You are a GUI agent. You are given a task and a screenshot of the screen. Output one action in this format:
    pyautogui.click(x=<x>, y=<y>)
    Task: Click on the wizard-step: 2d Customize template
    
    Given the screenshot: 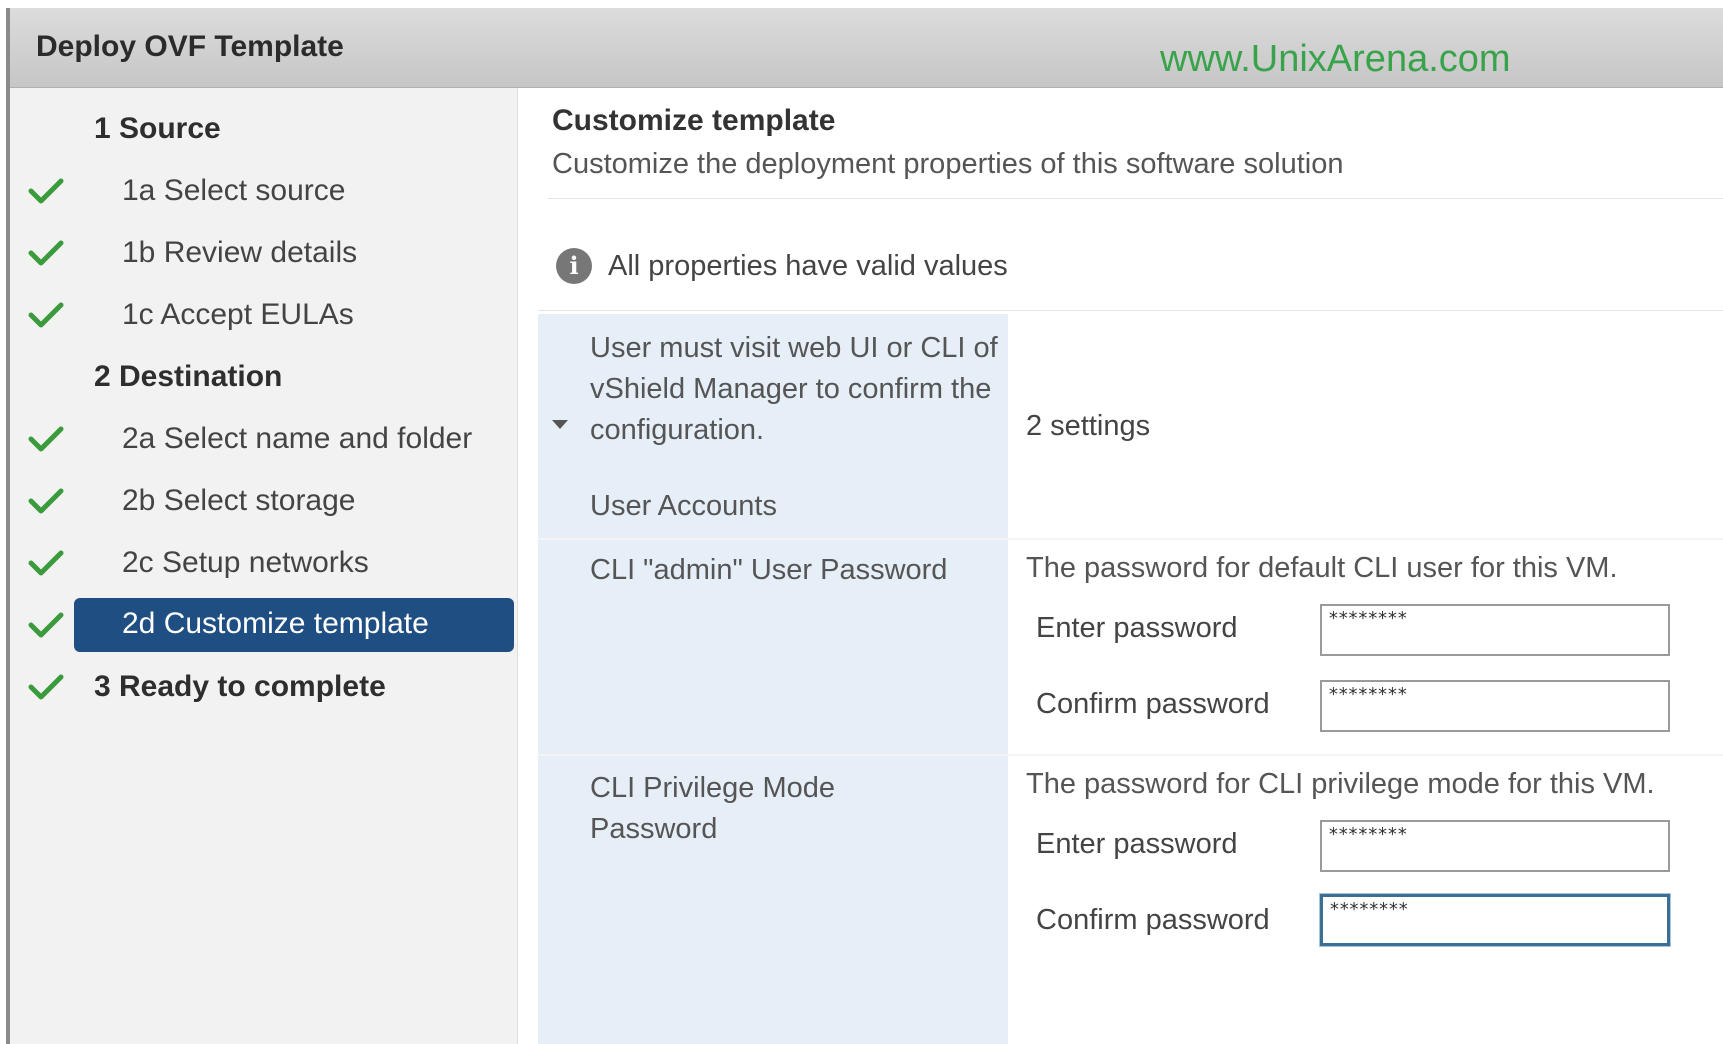 What is the action you would take?
    pyautogui.click(x=264, y=627)
    